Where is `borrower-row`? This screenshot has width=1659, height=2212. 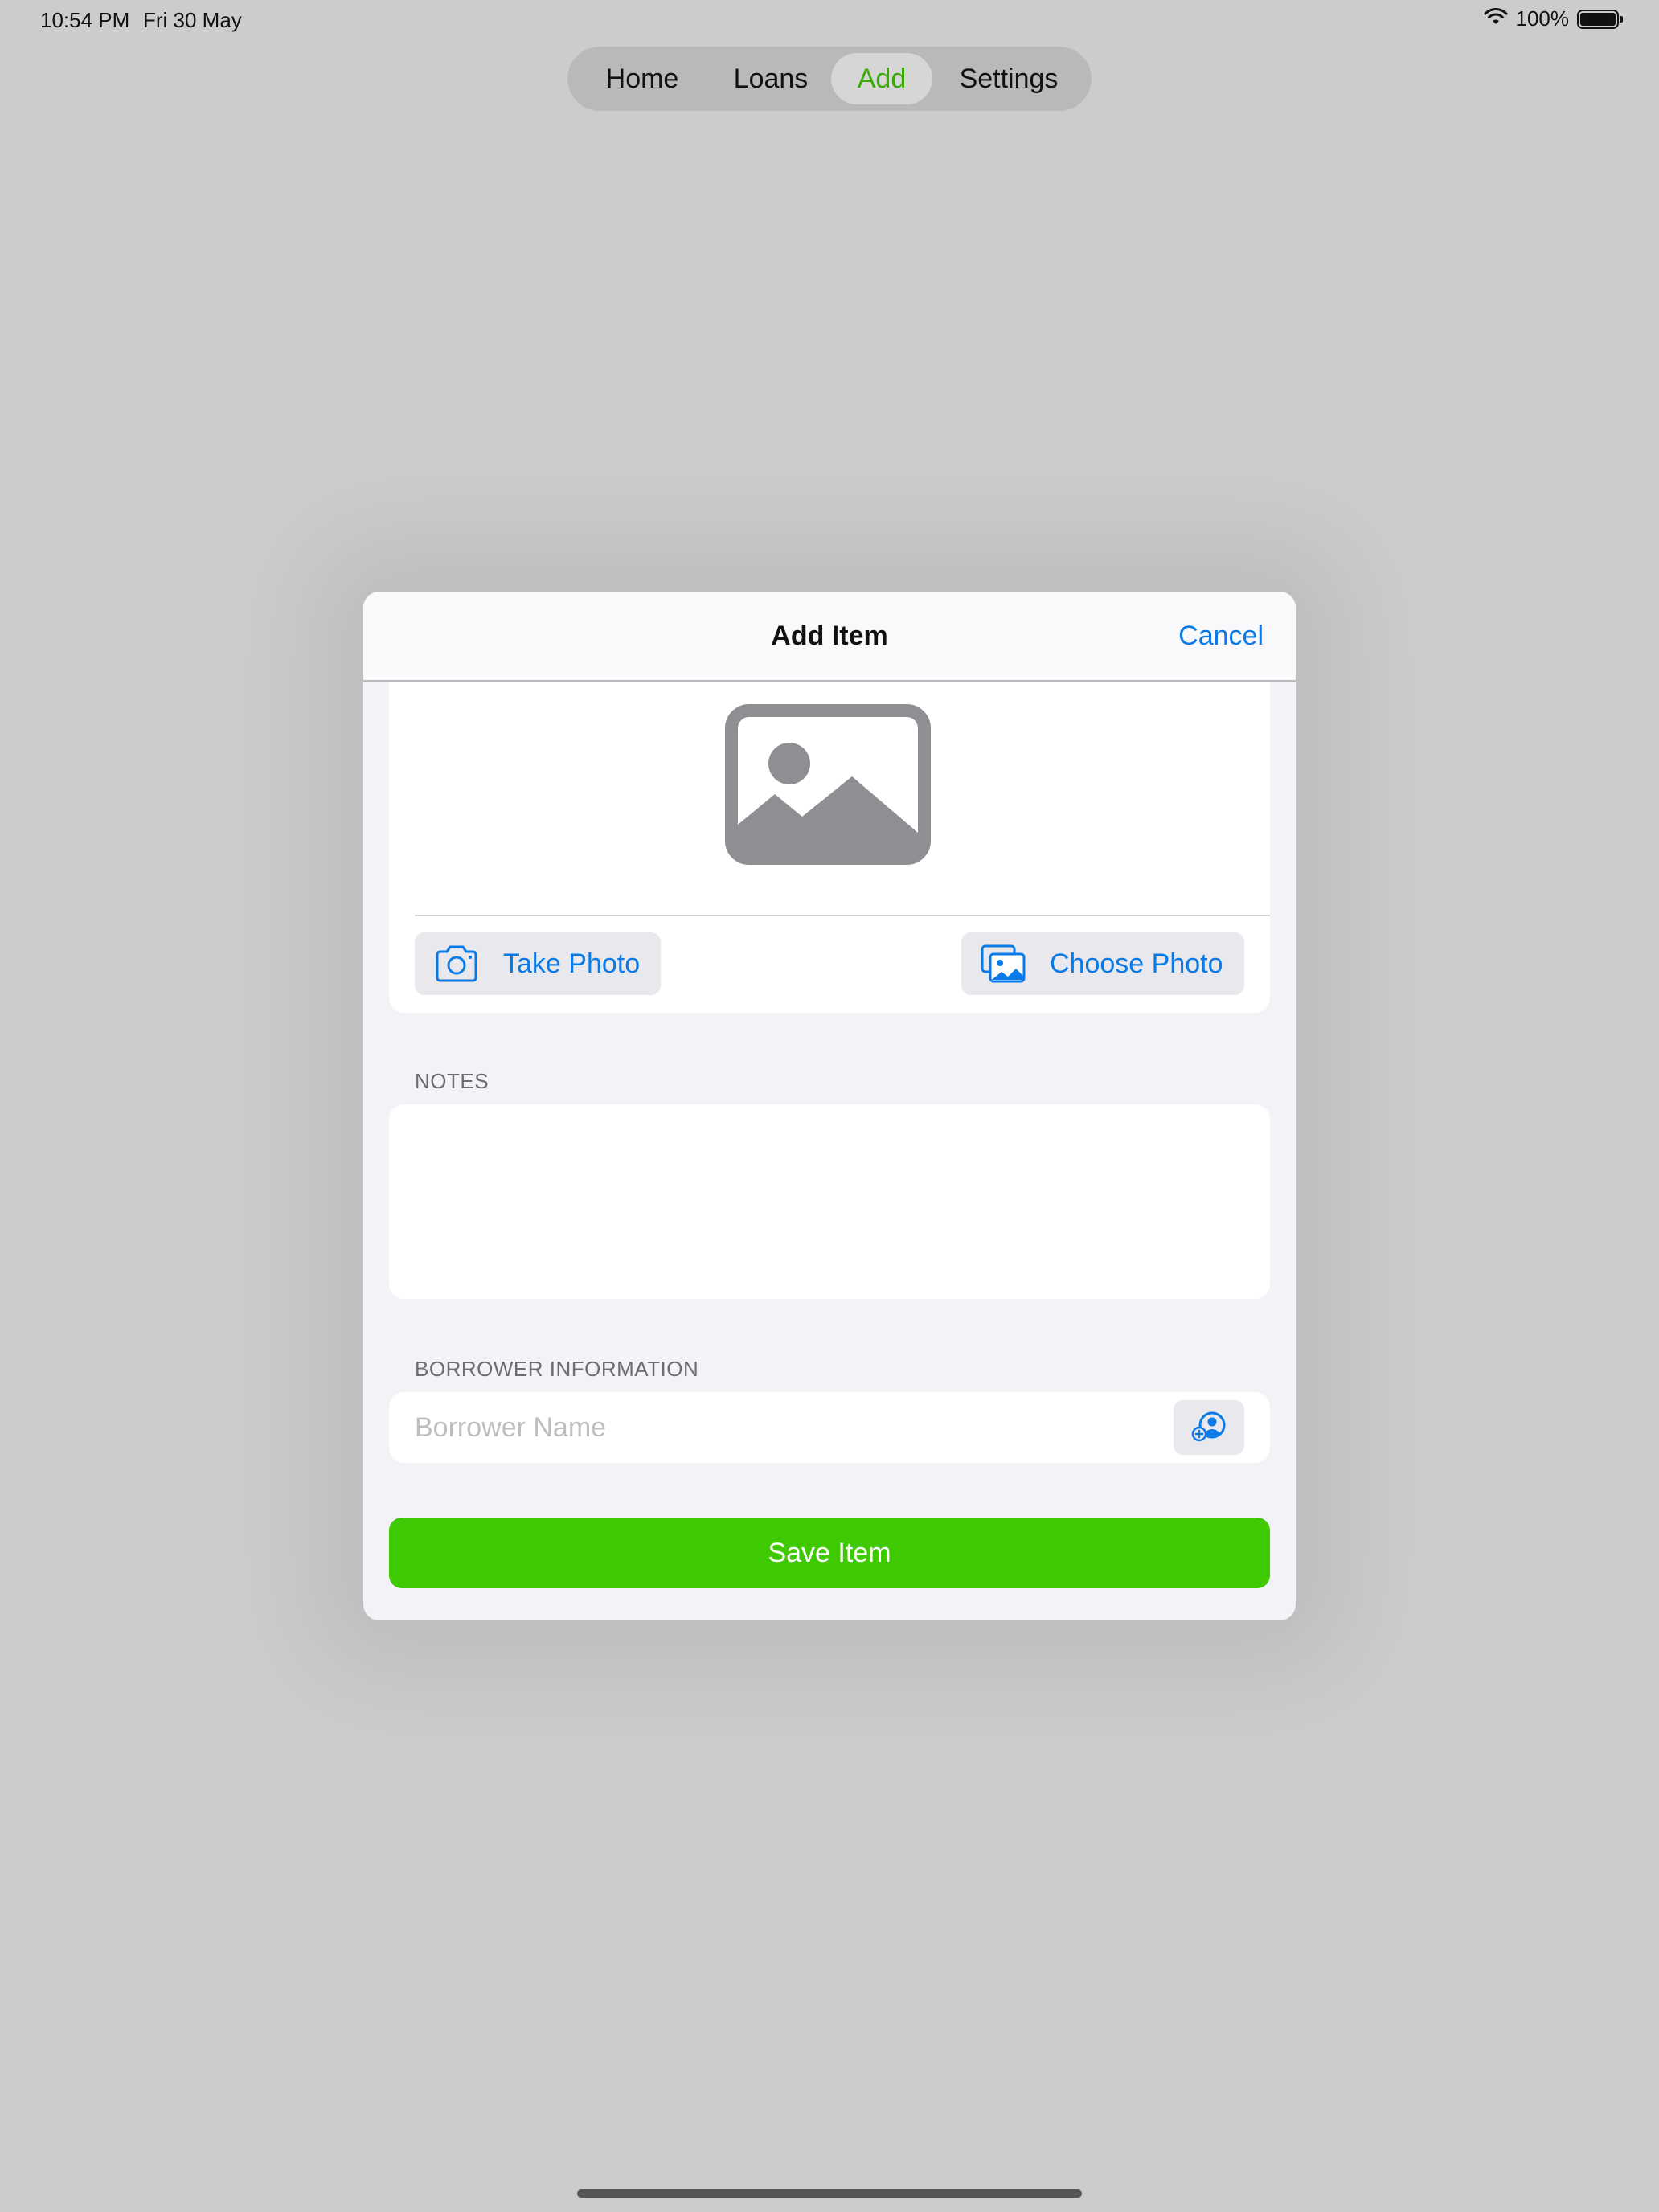 borrower-row is located at coordinates (829, 1427).